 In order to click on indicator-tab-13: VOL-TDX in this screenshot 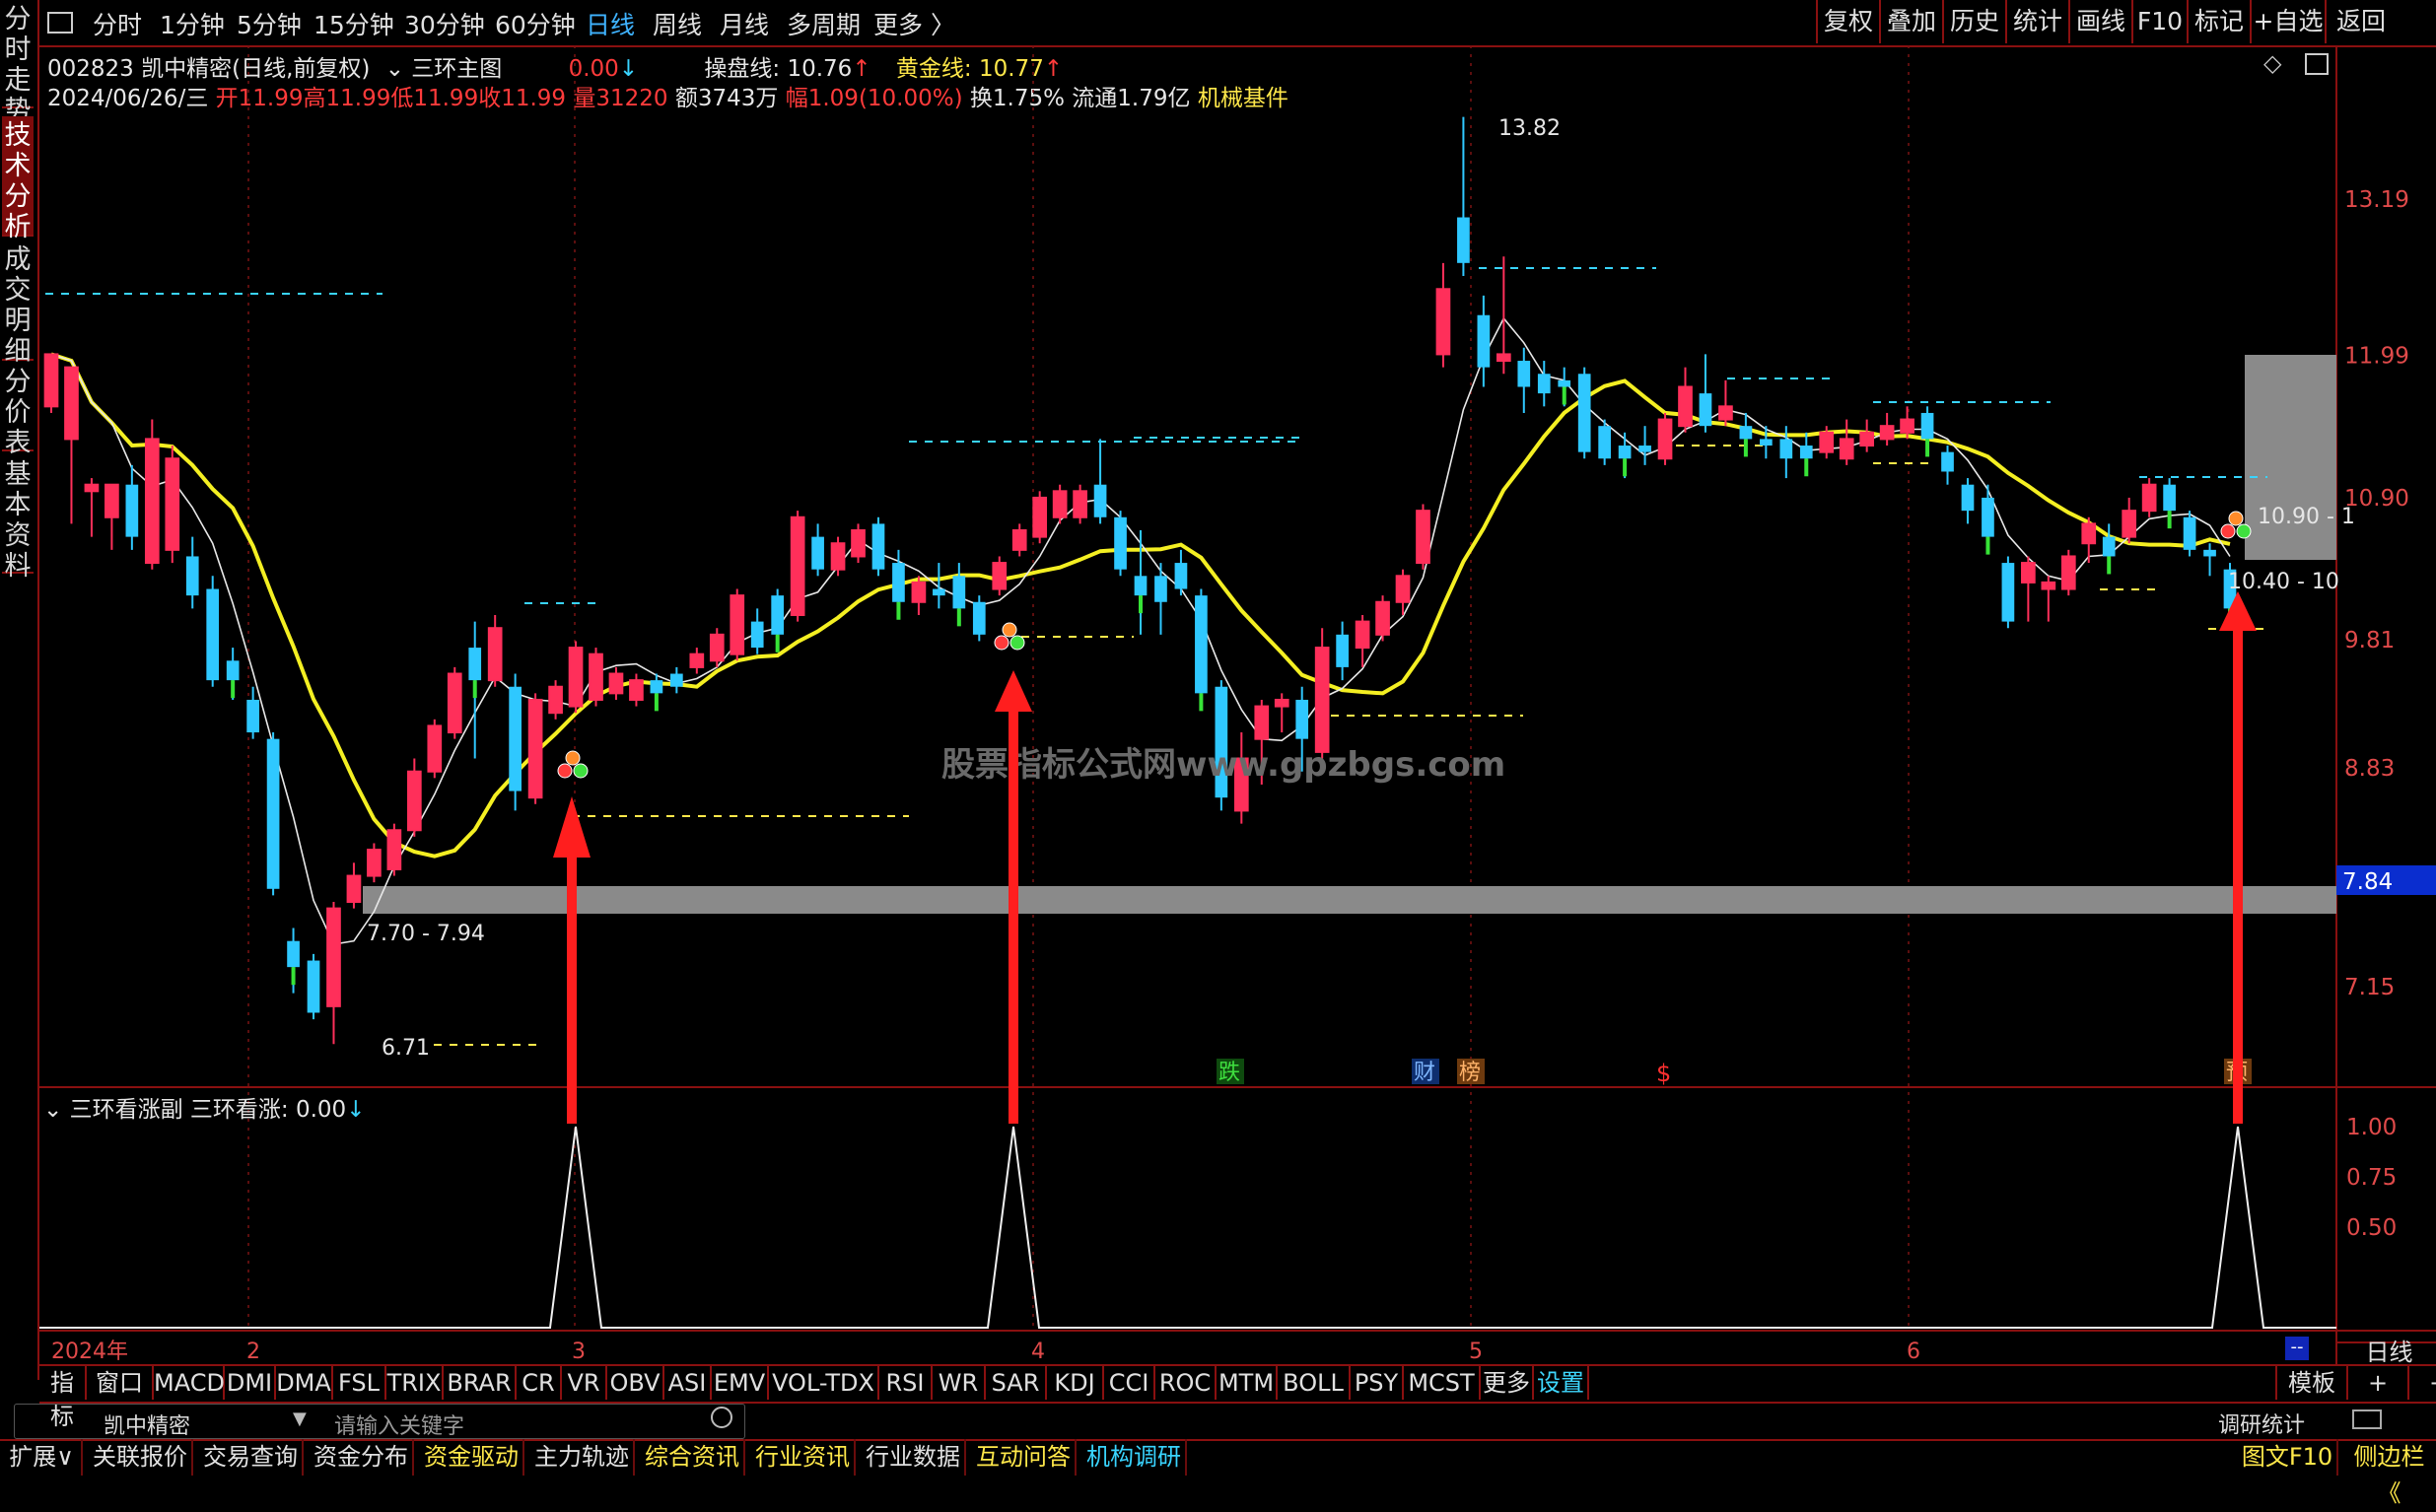, I will do `click(824, 1383)`.